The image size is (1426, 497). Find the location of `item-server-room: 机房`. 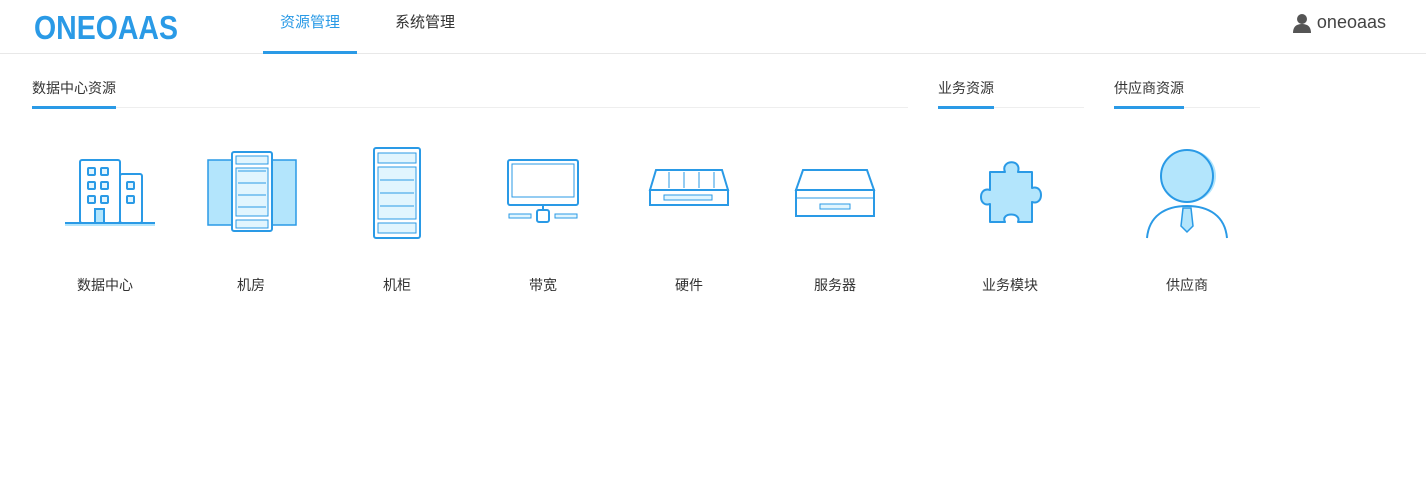

item-server-room: 机房 is located at coordinates (251, 217).